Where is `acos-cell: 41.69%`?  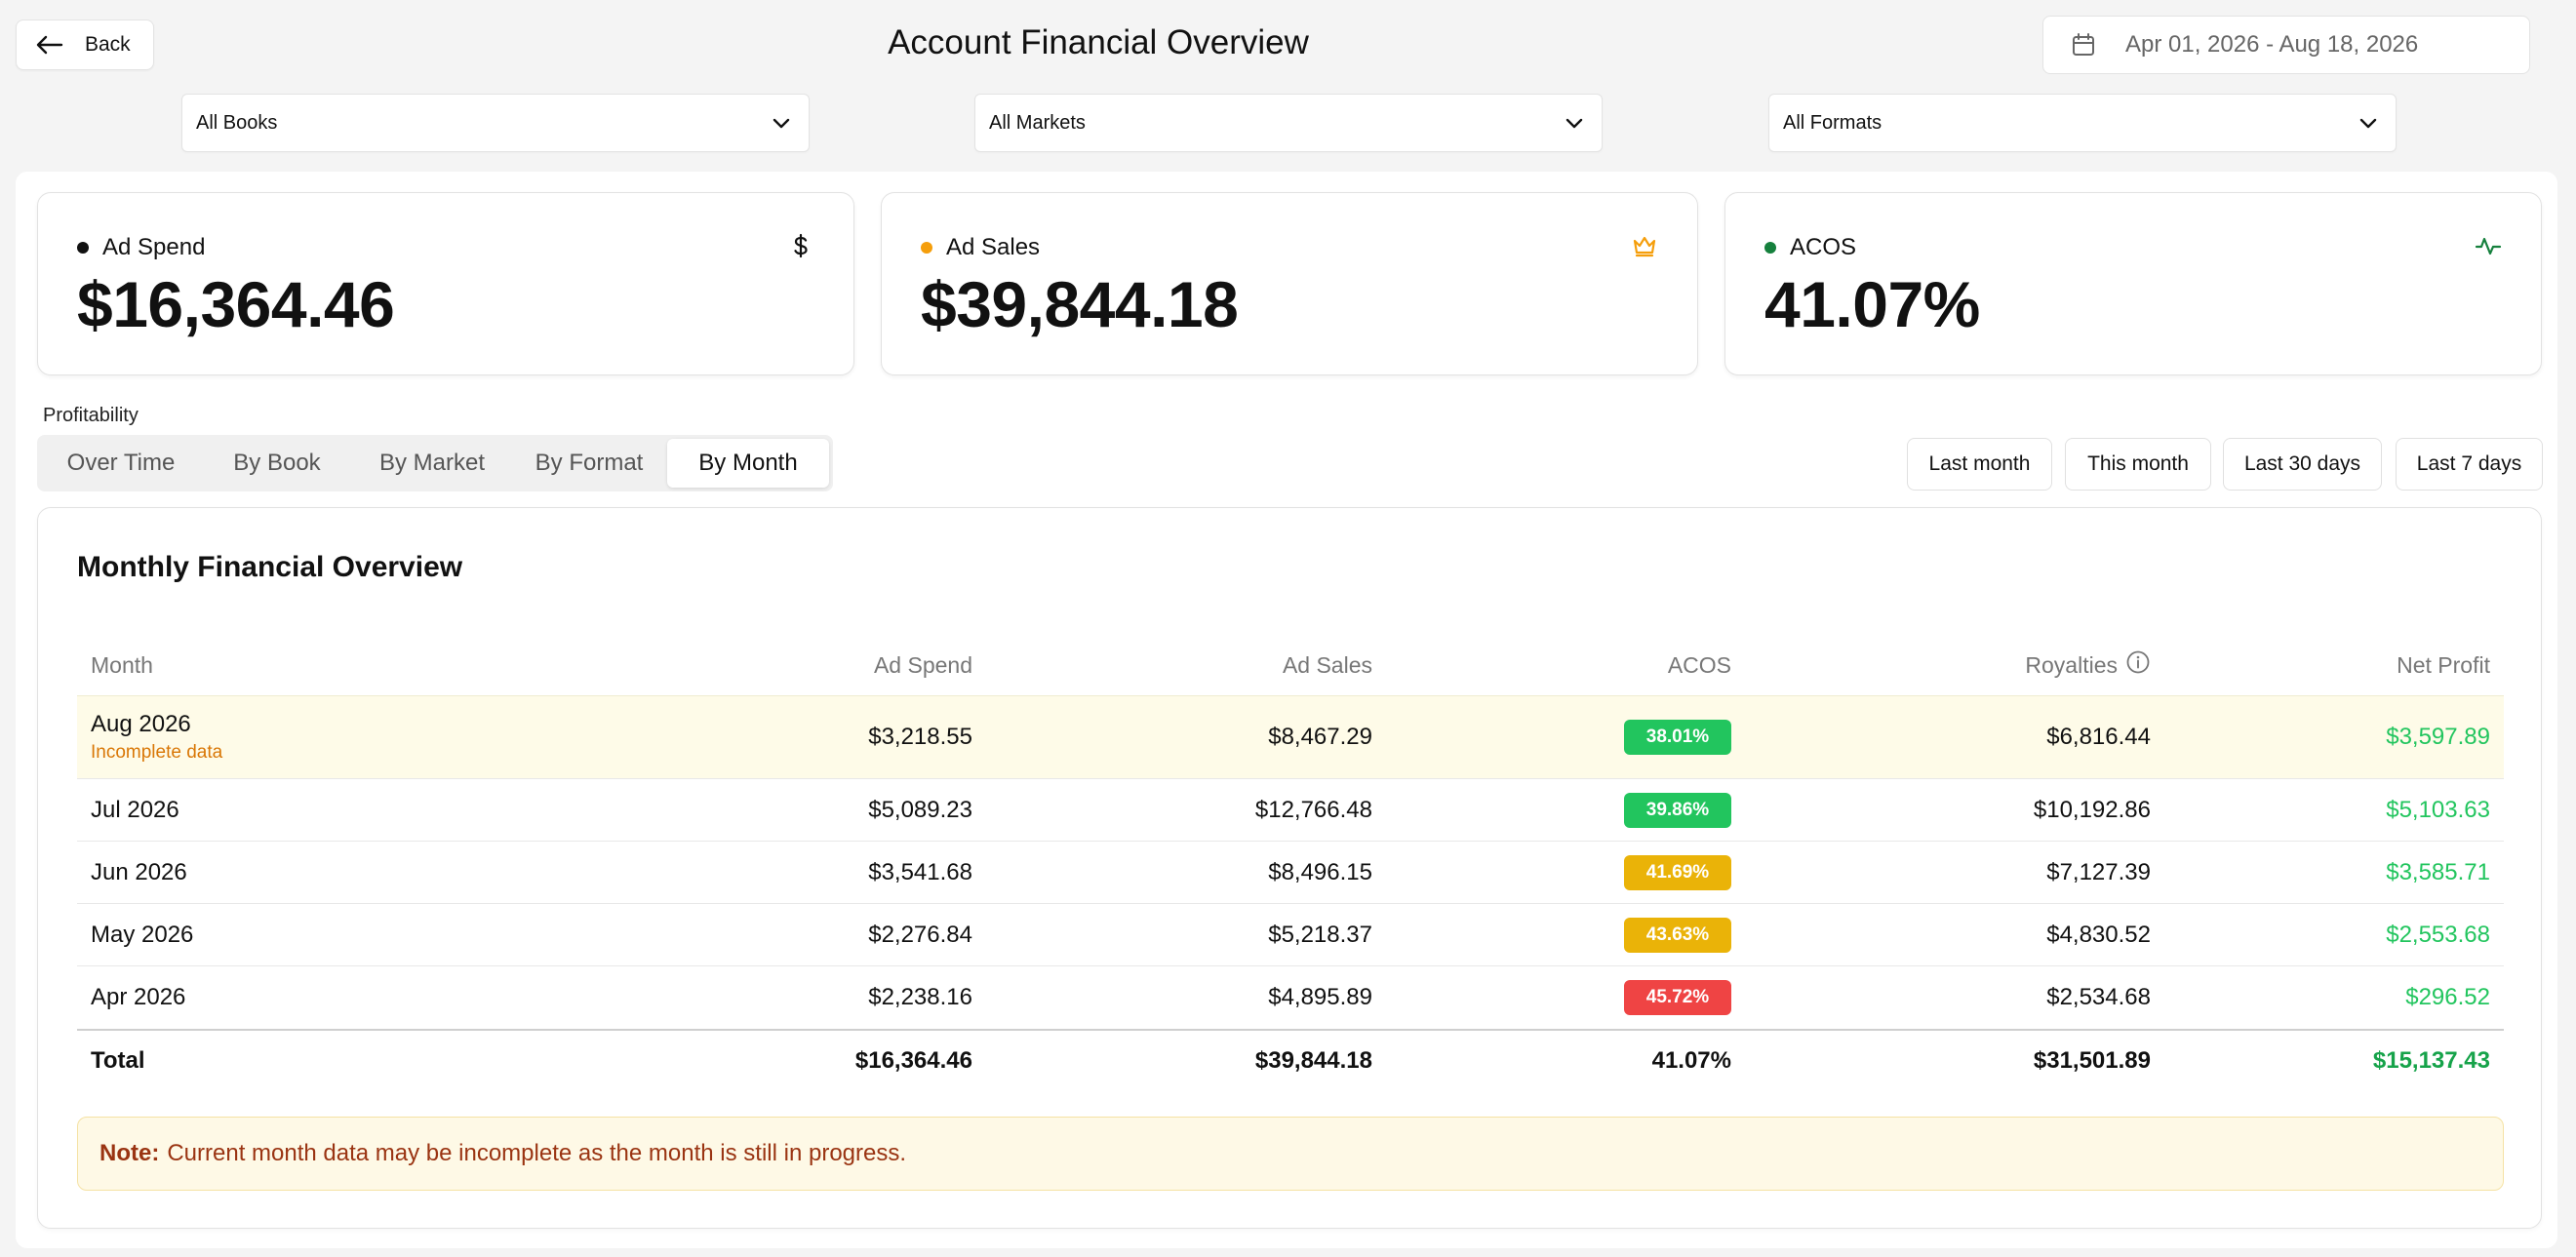
acos-cell: 41.69% is located at coordinates (1677, 873).